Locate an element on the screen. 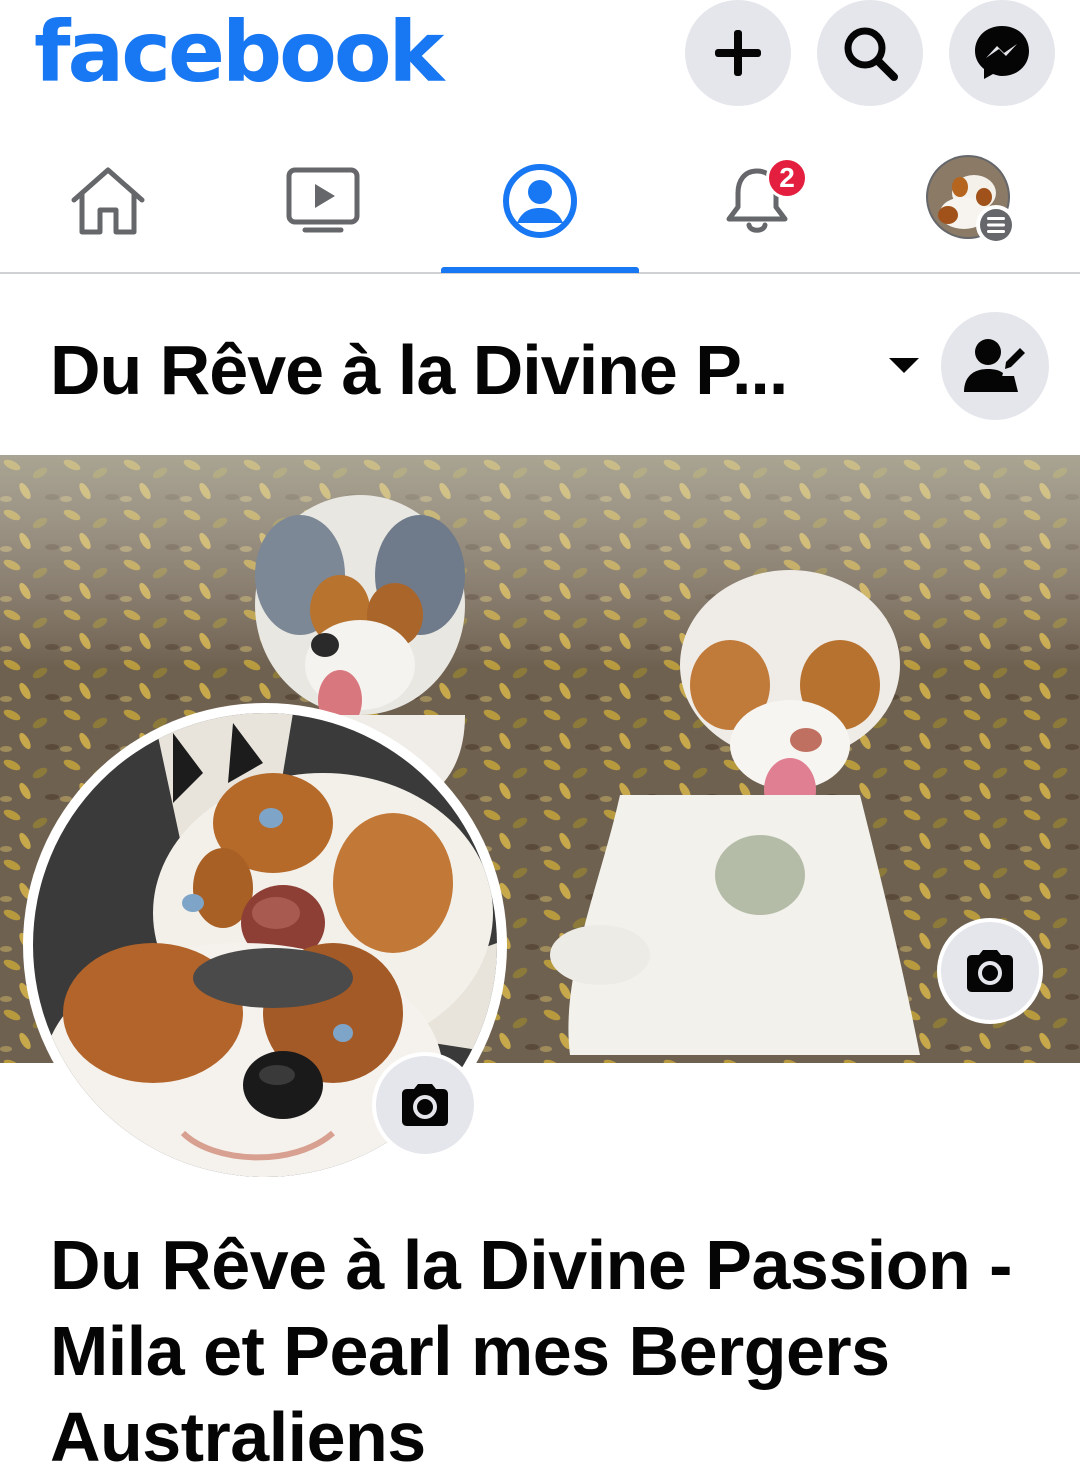  menu-avatar-icon is located at coordinates (971, 200).